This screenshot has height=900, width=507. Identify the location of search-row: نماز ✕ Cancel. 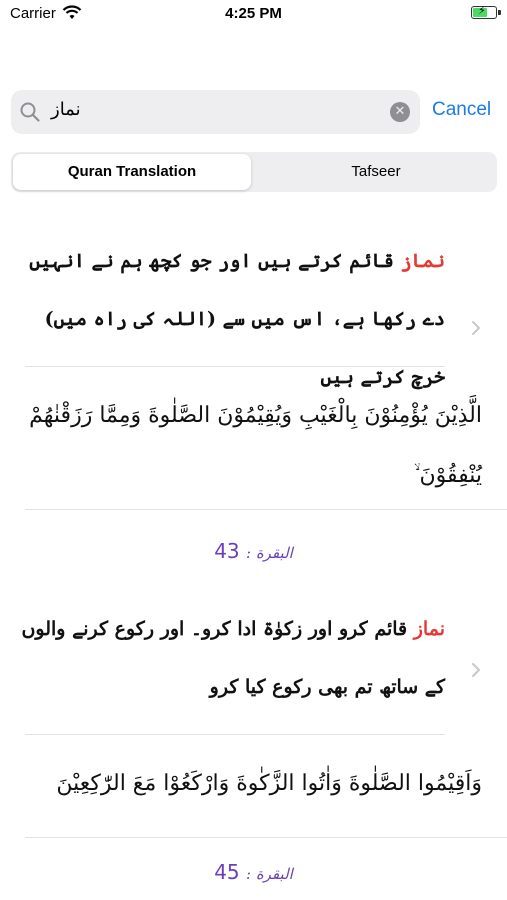
(253, 113).